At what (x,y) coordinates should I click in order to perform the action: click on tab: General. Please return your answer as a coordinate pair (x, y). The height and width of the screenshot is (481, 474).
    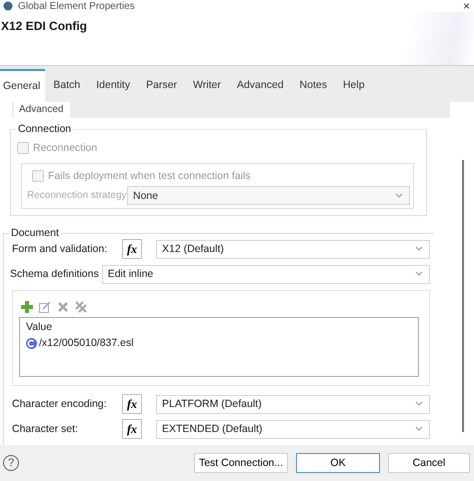
    Looking at the image, I should click on (23, 85).